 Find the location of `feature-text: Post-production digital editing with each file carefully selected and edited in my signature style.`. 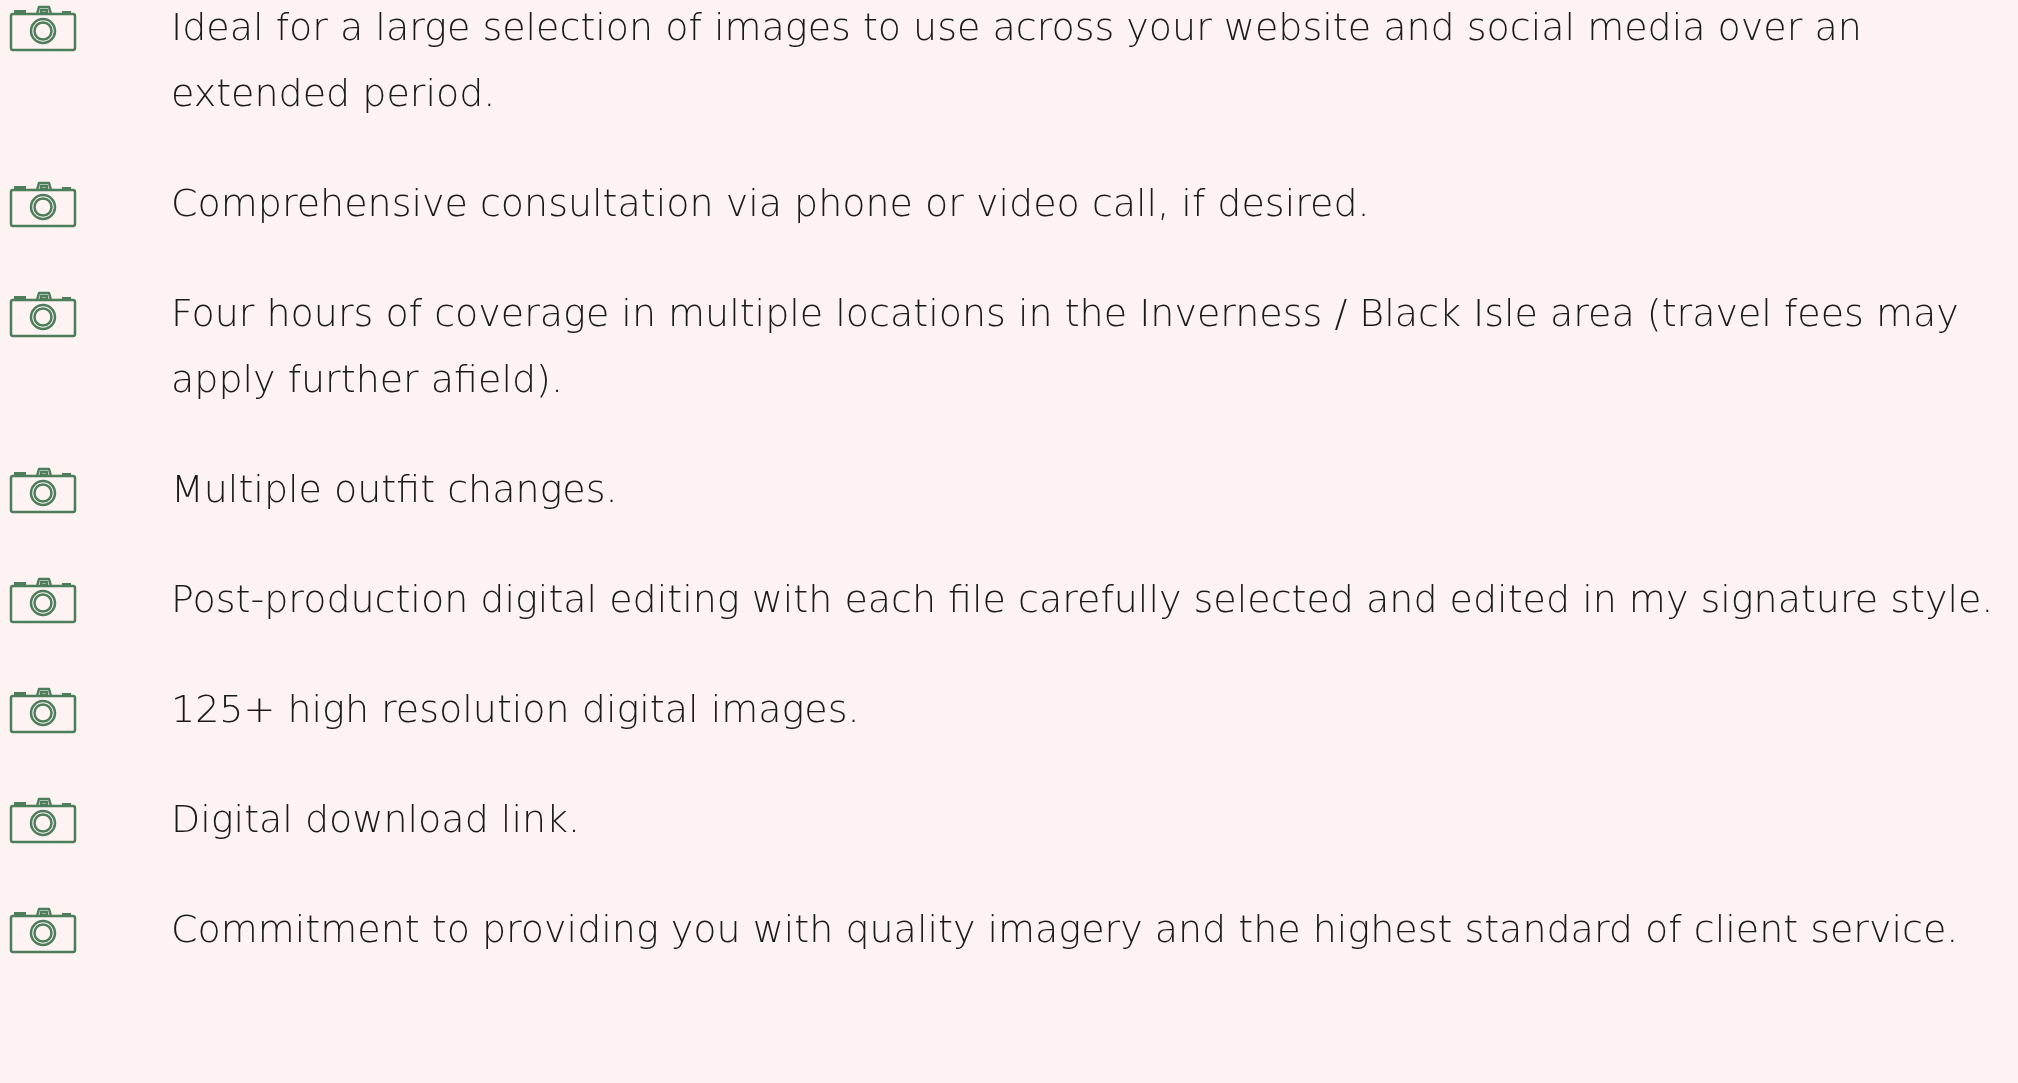

feature-text: Post-production digital editing with each file carefully selected and edited in my signature style. is located at coordinates (1083, 599).